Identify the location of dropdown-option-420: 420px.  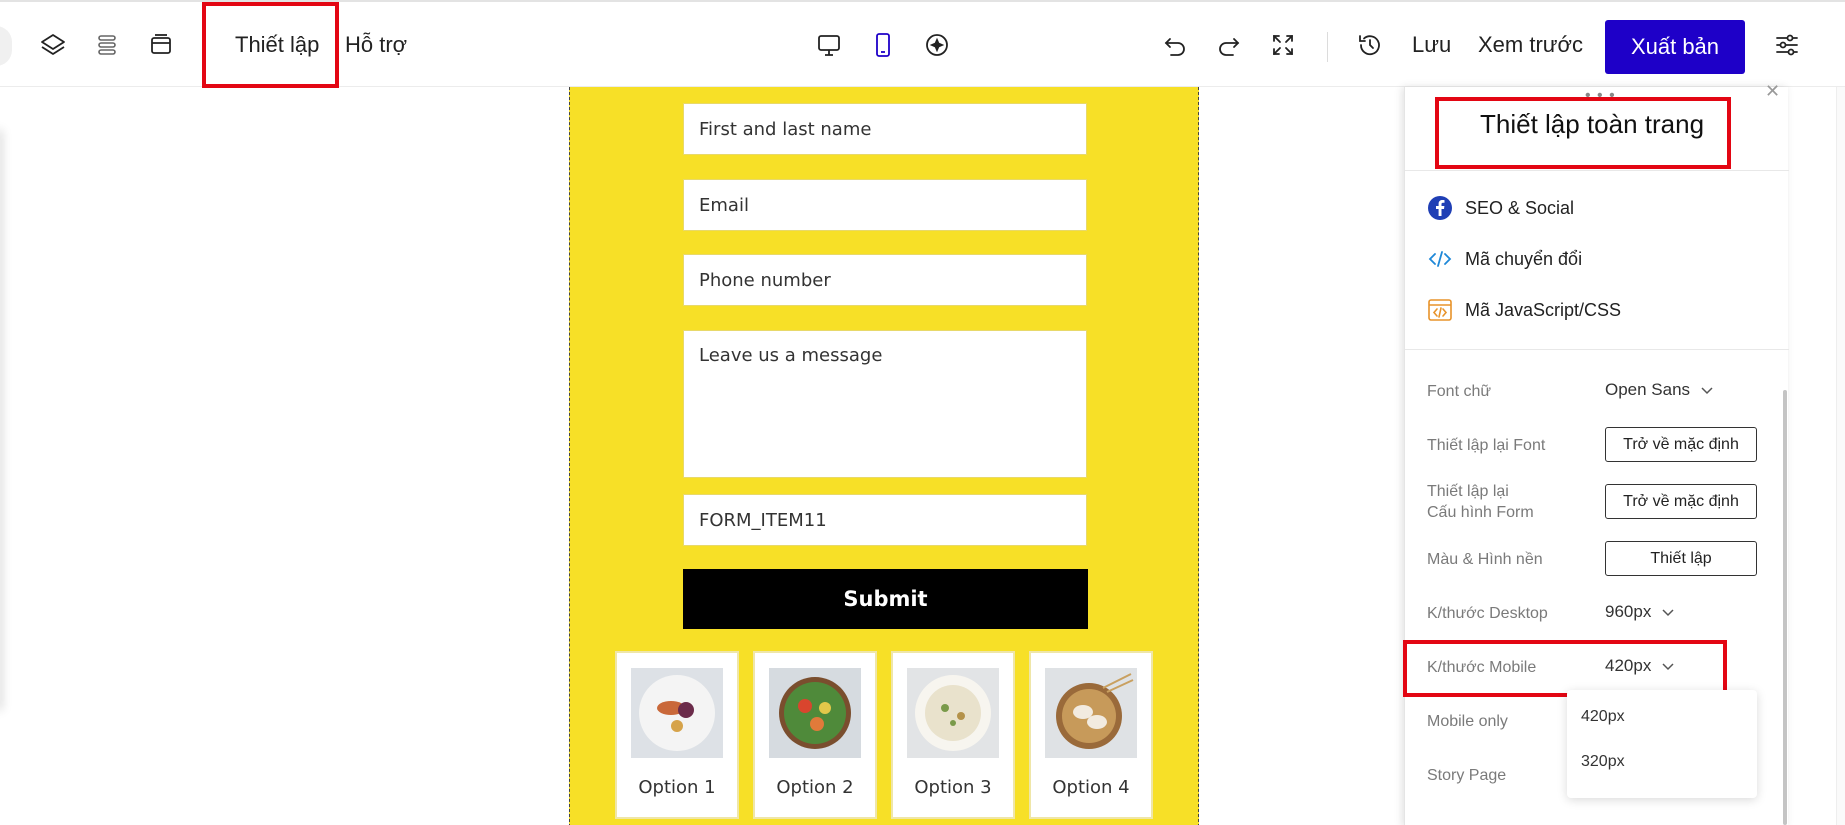
(1603, 717).